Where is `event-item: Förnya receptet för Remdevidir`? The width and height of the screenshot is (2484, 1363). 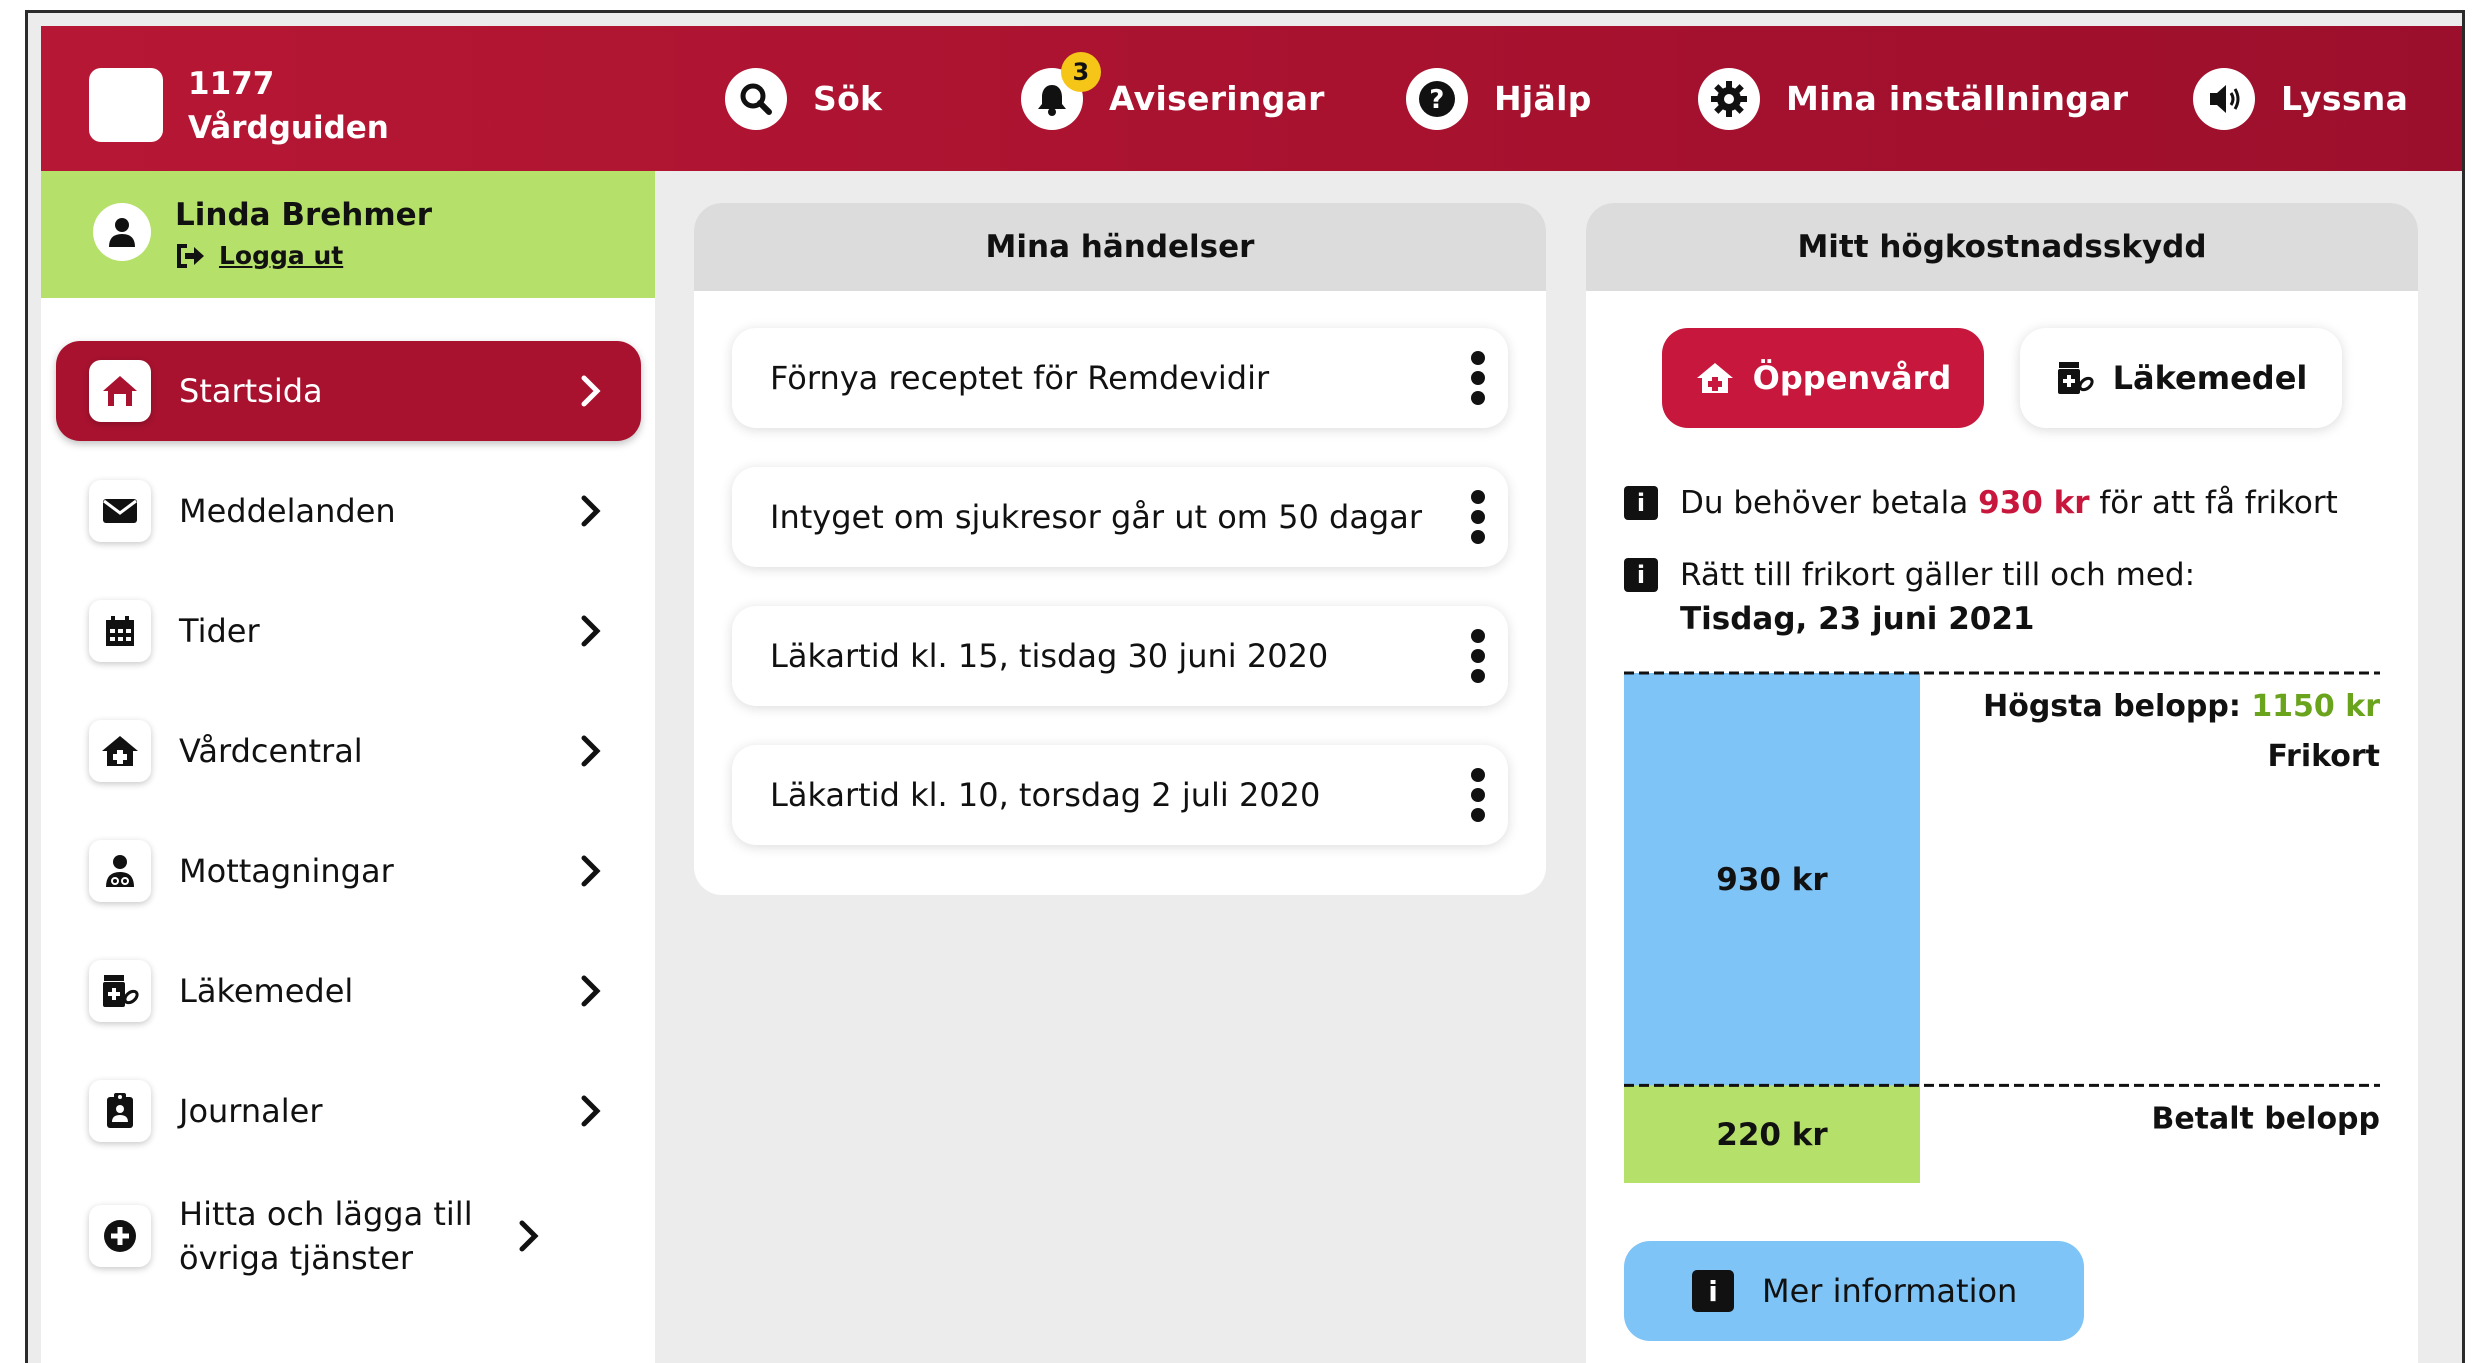
event-item: Förnya receptet för Remdevidir is located at coordinates (1120, 378).